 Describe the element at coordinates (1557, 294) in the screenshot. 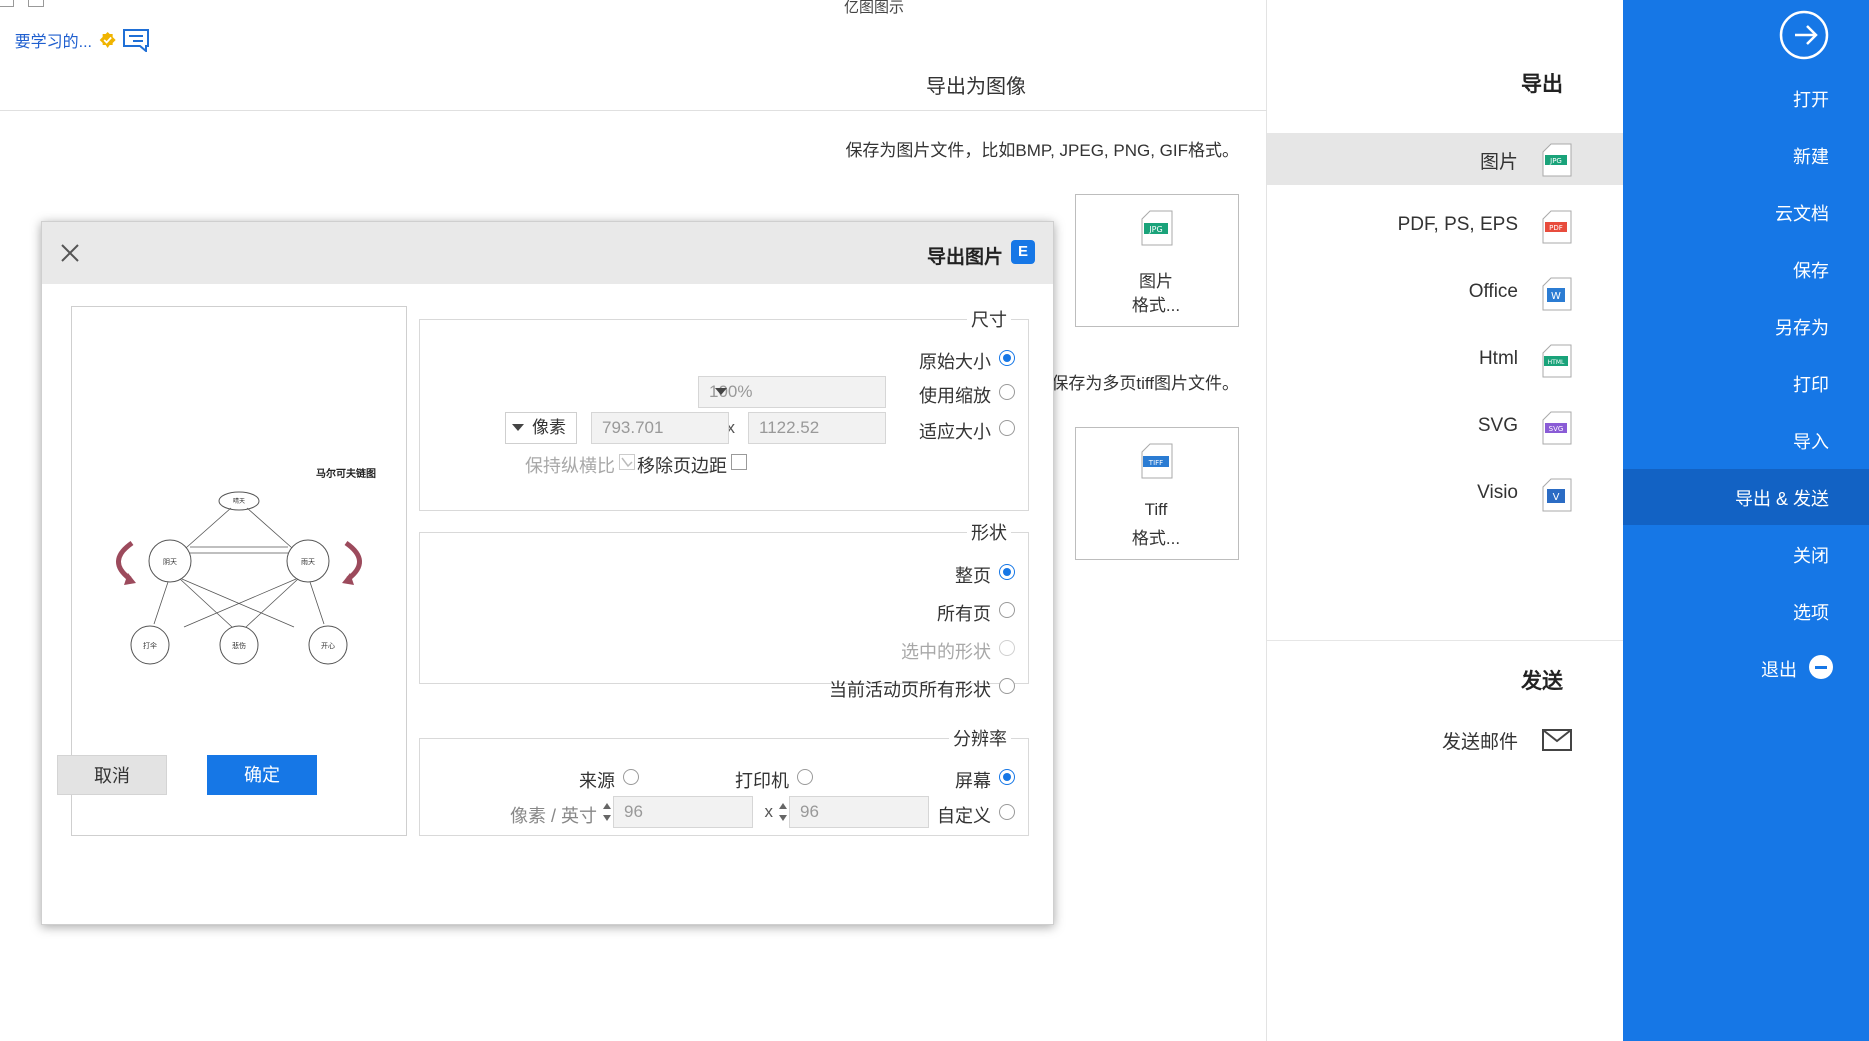

I see `word-file-icon: W` at that location.